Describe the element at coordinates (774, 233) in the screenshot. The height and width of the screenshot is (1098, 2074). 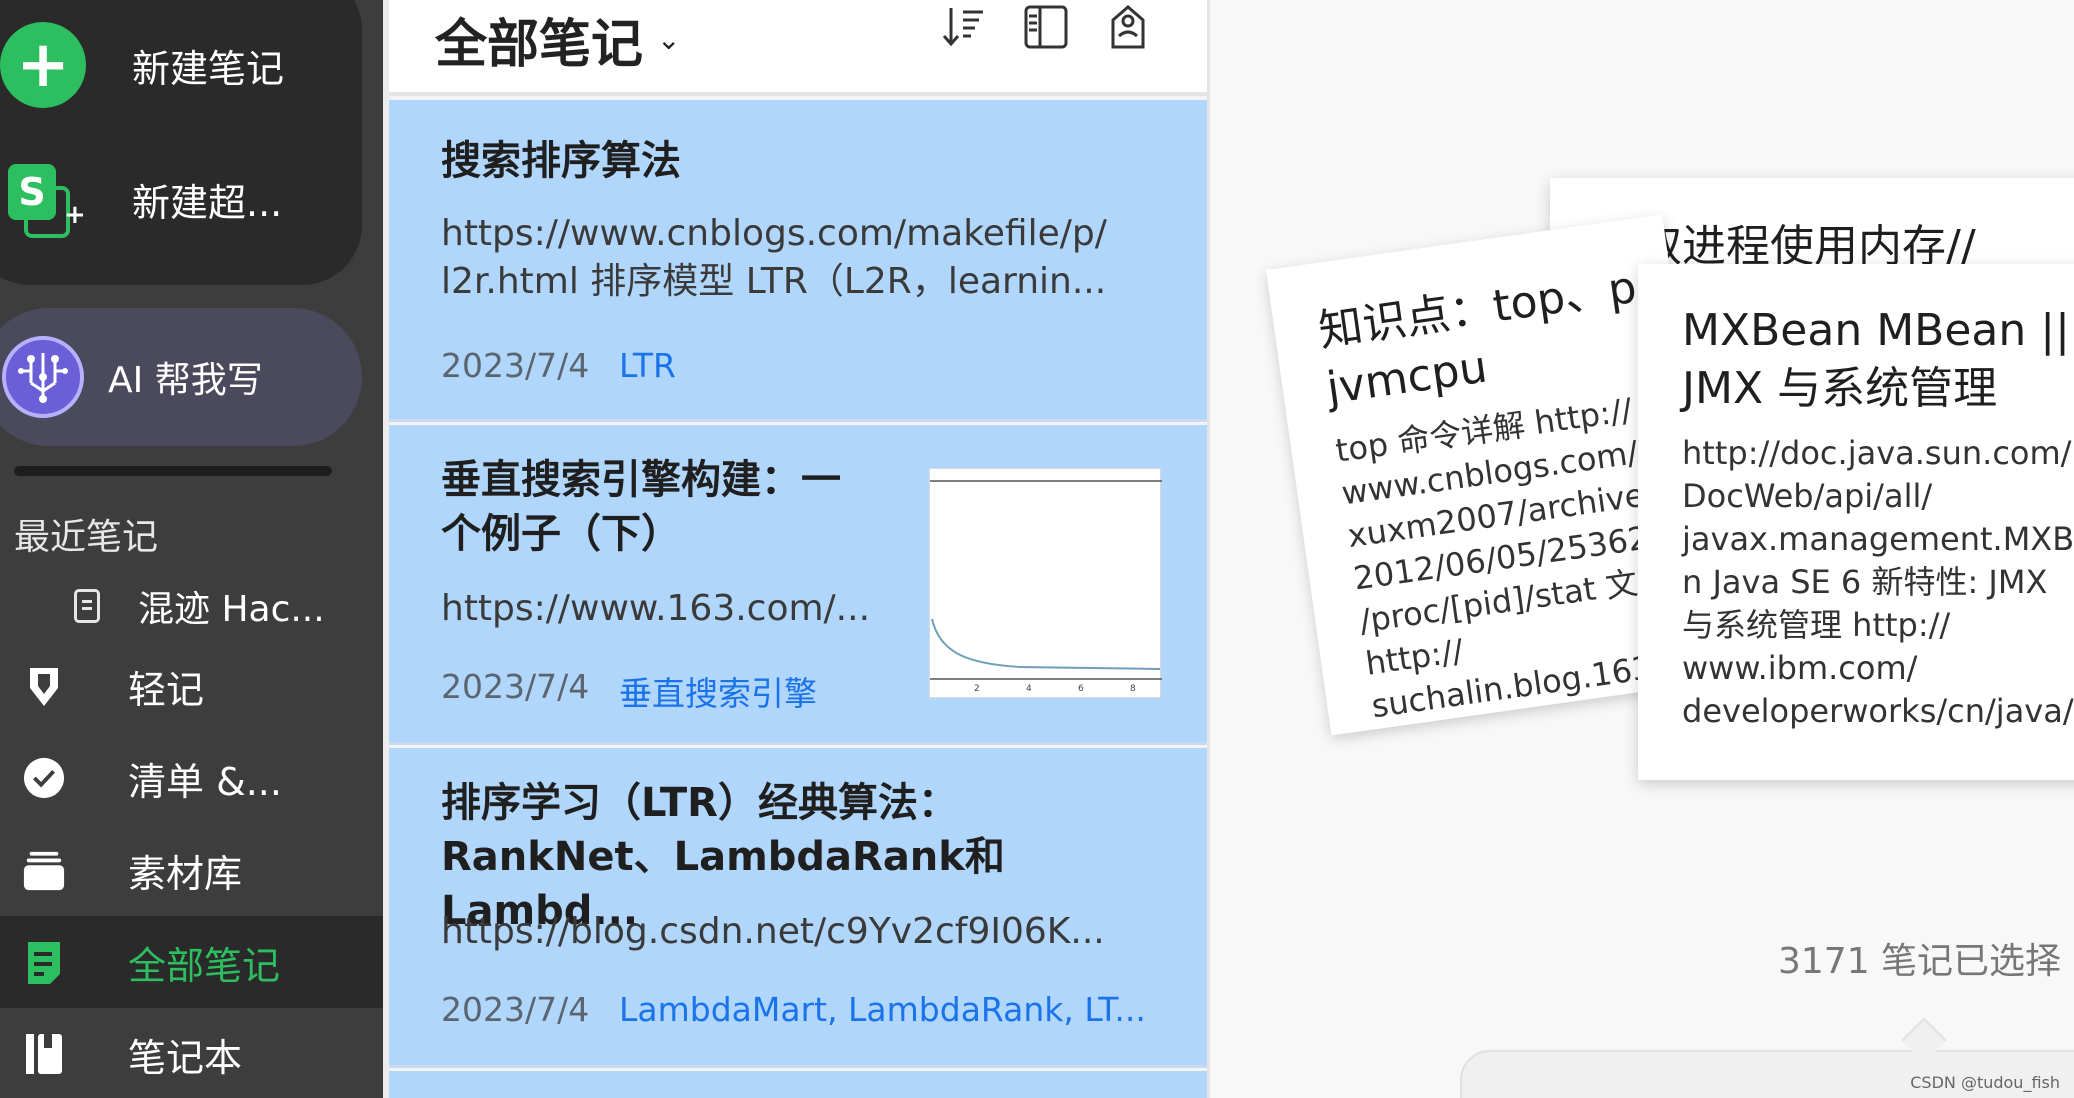
I see `note-snippet-line: https://www.cnblogs.com/makefile/p/` at that location.